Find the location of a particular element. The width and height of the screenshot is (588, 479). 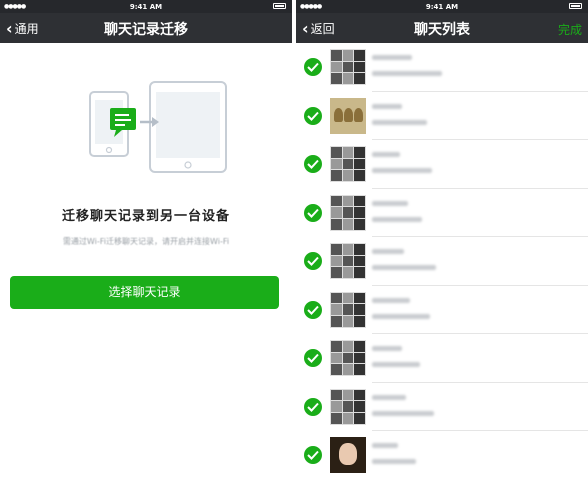

select-chats-button: 选择聊天记录 is located at coordinates (144, 292).